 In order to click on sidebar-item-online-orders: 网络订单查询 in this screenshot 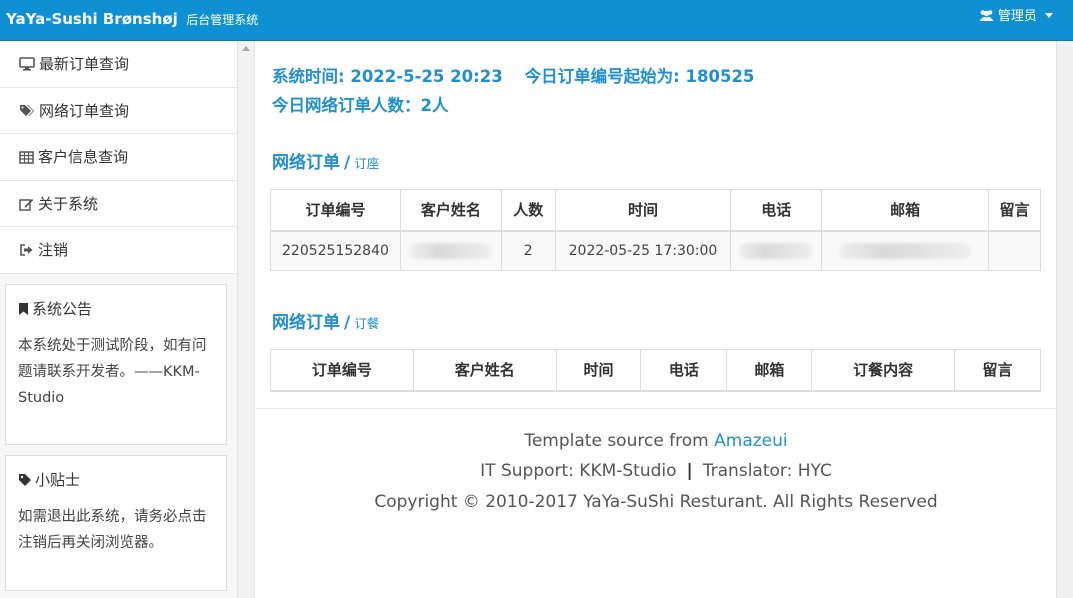, I will do `click(118, 111)`.